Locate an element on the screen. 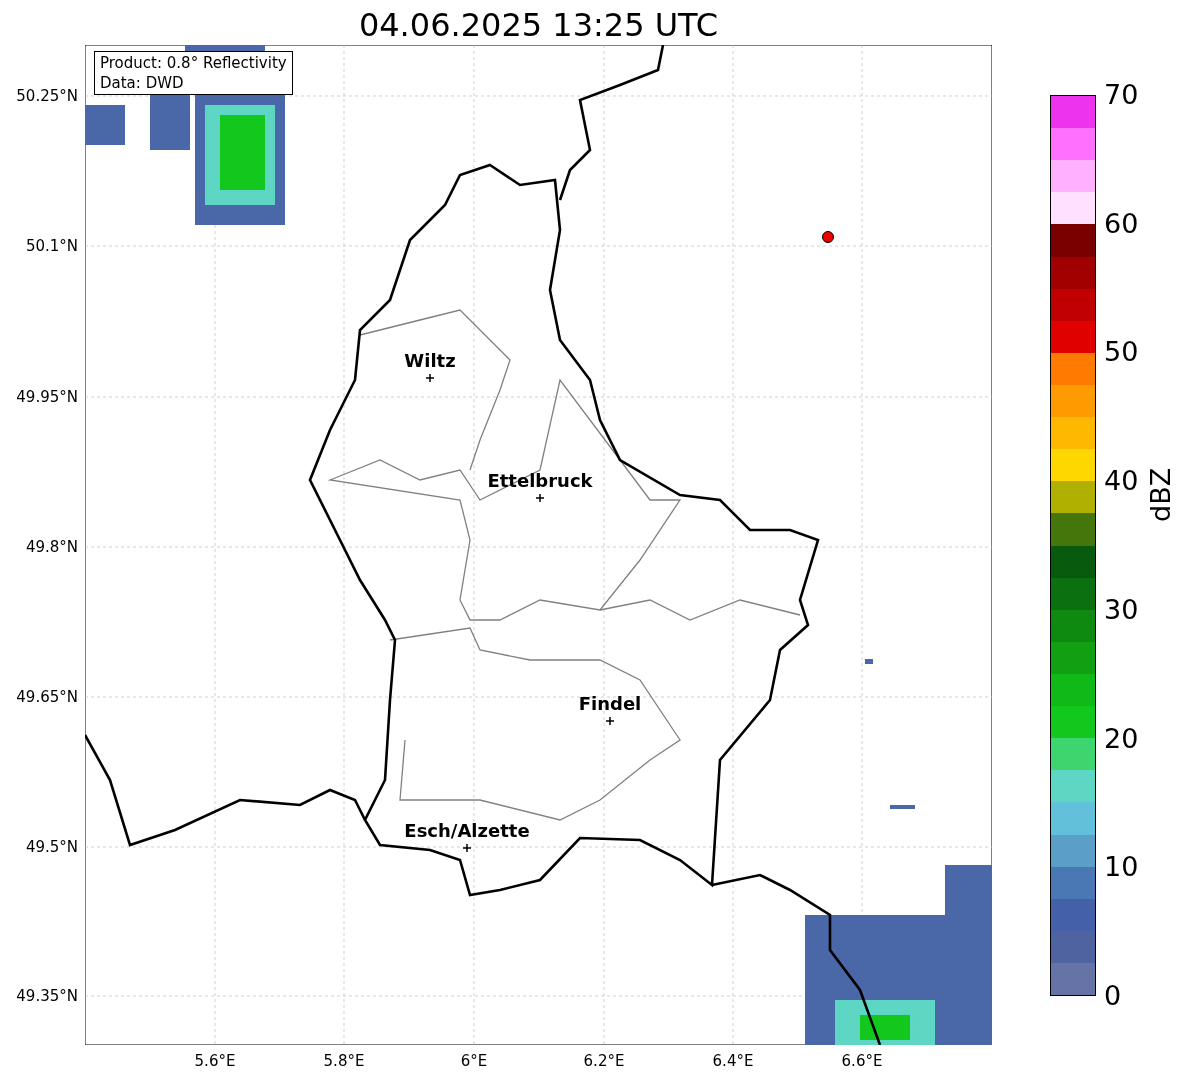 Image resolution: width=1184 pixels, height=1081 pixels. longitude-label: 6.6°E is located at coordinates (862, 1061).